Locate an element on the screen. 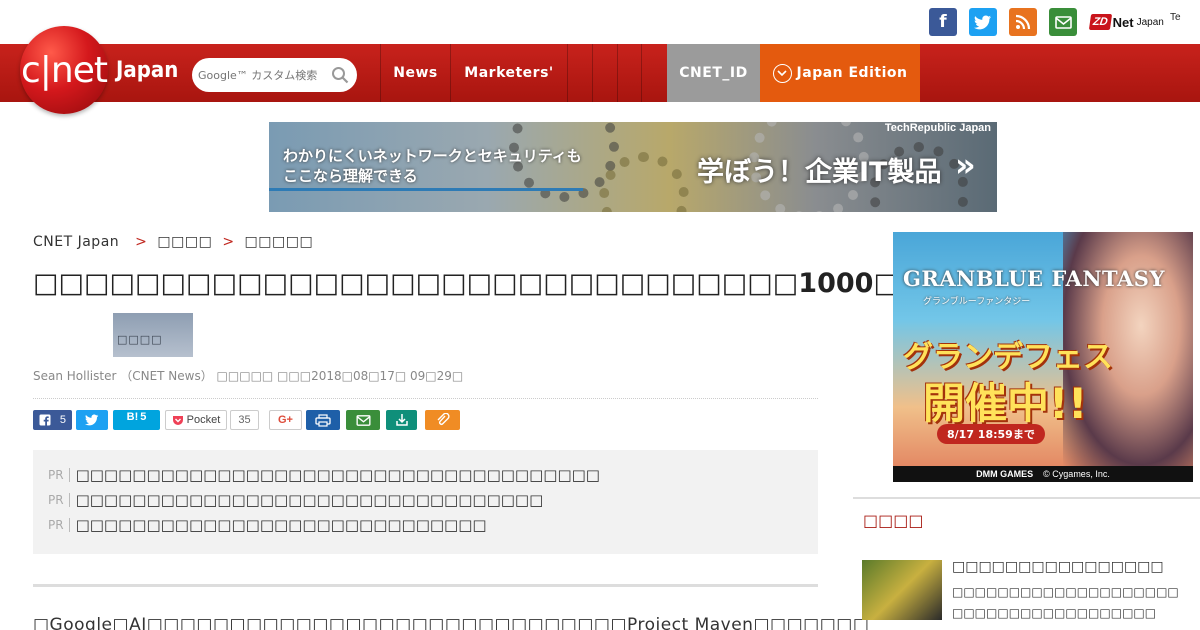  hatena-bookmark-button: B! 5 is located at coordinates (136, 420).